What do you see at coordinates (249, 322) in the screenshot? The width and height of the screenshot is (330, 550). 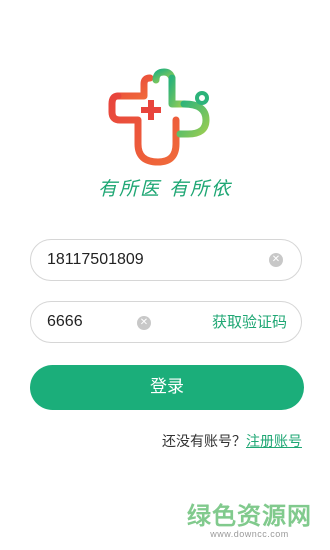 I see `get-code-button: 获取验证码` at bounding box center [249, 322].